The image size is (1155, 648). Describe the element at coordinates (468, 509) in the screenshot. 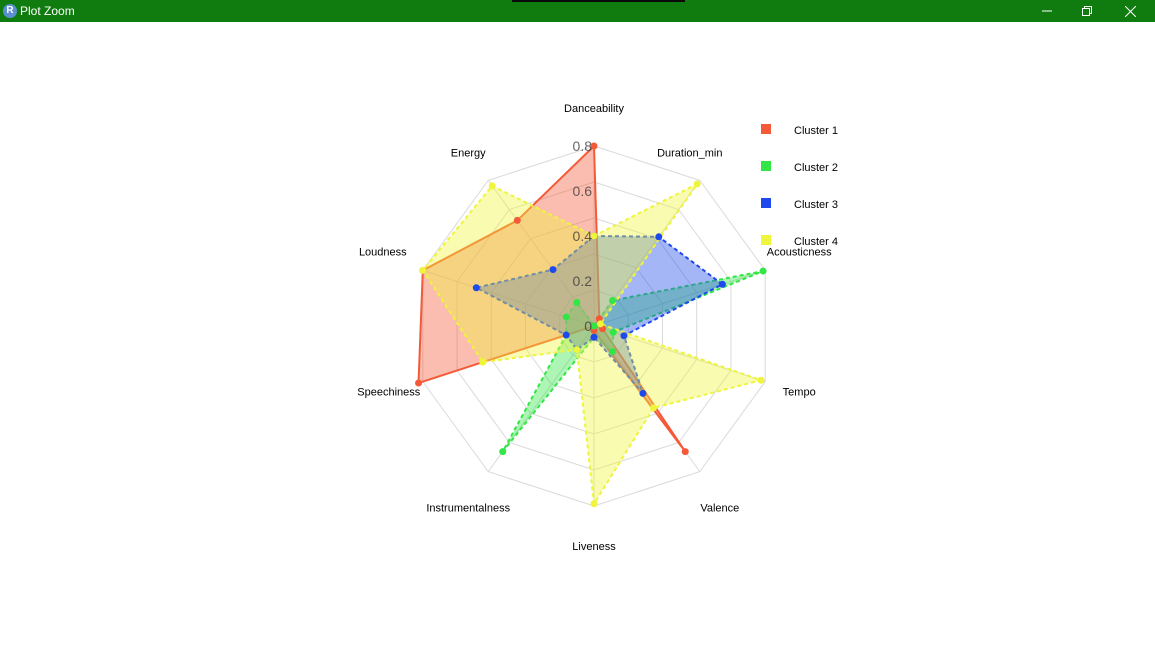

I see `axis-label-instrumentalness: Instrumentalness` at that location.